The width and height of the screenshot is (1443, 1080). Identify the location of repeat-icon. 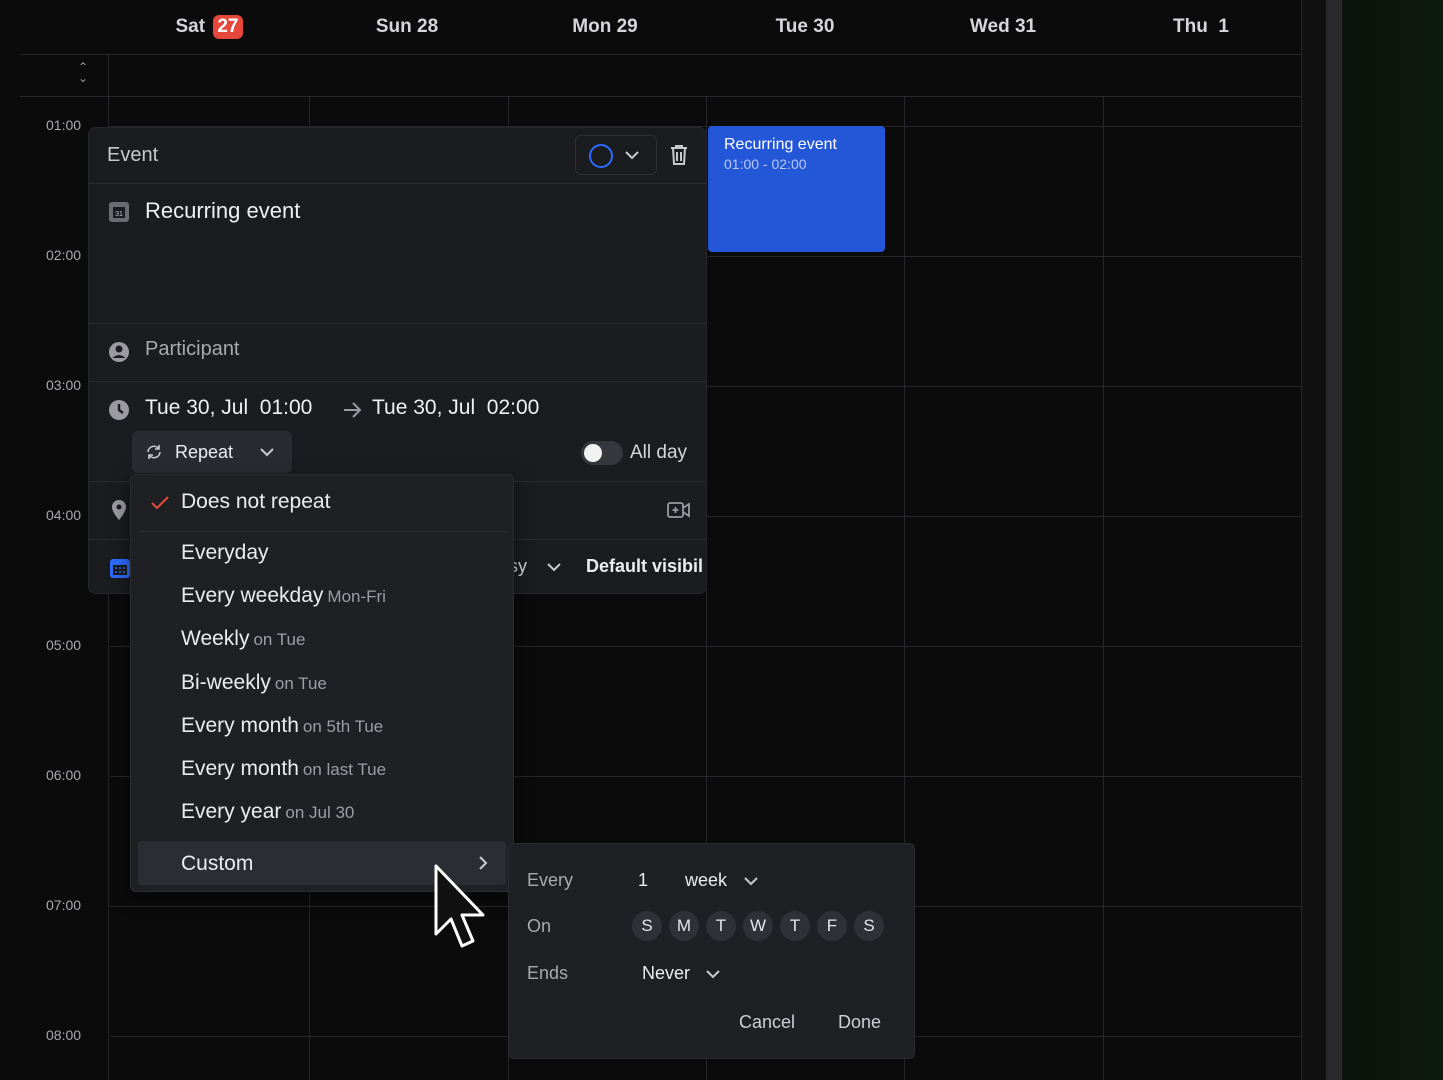
(154, 452).